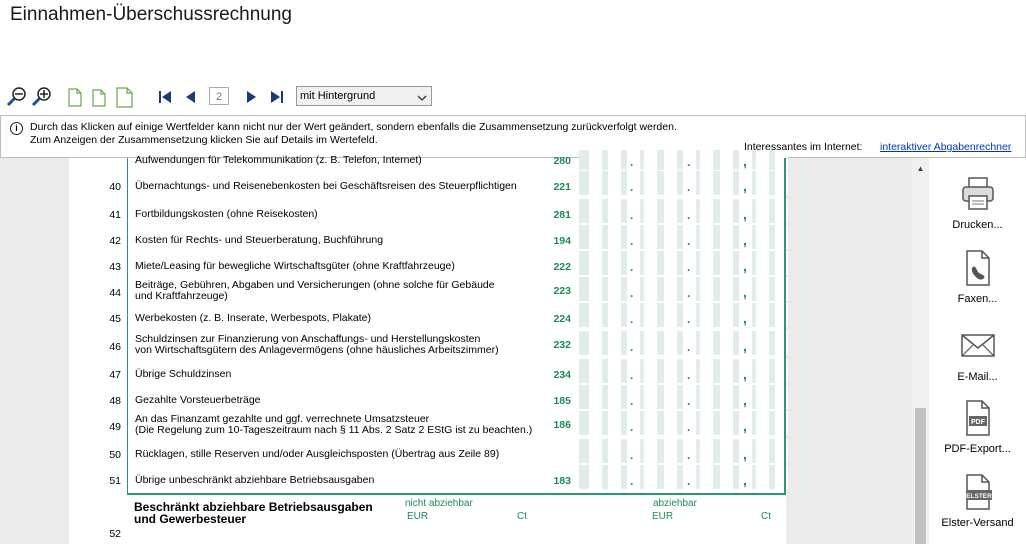  What do you see at coordinates (191, 97) in the screenshot?
I see `prev-page-icon` at bounding box center [191, 97].